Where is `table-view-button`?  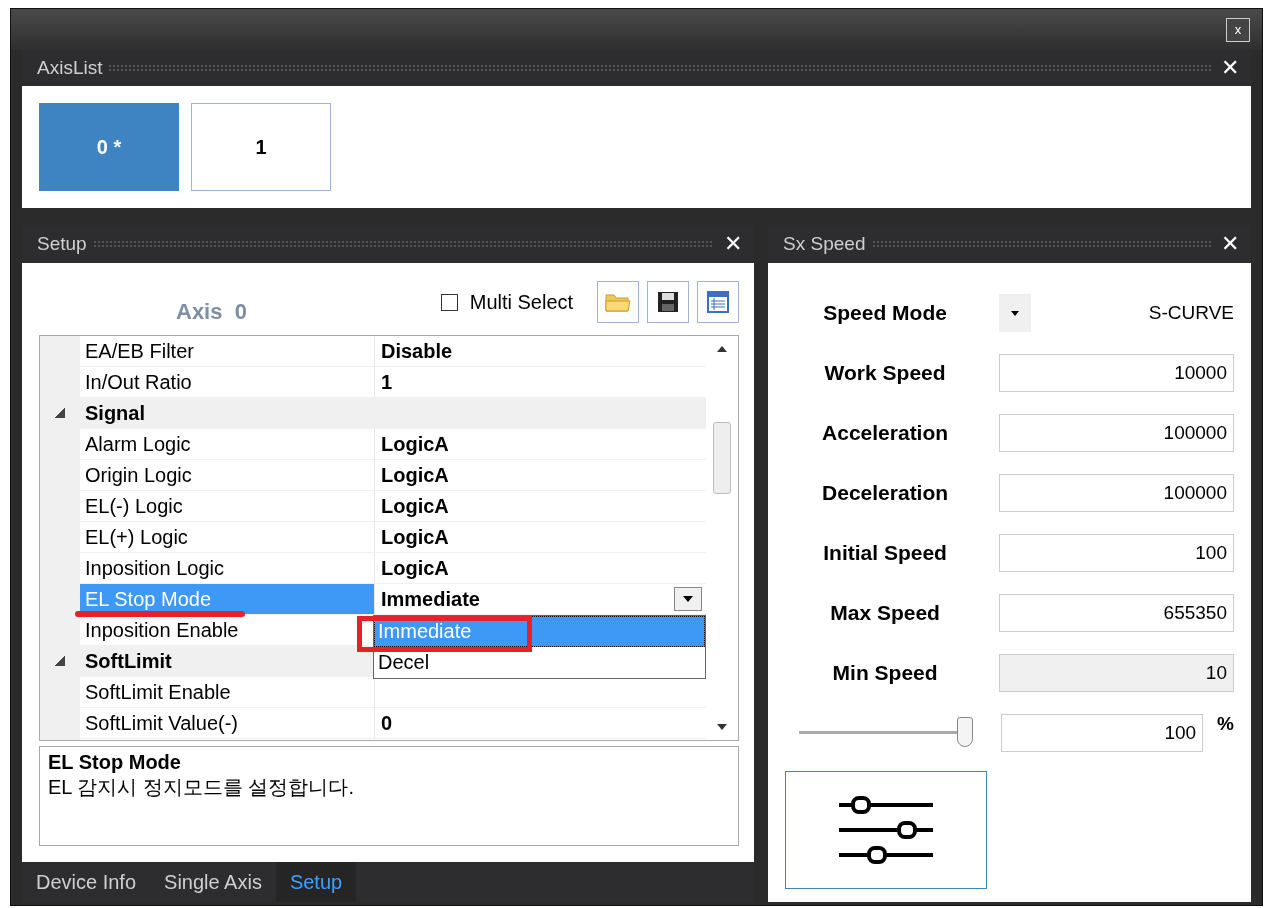 table-view-button is located at coordinates (718, 302).